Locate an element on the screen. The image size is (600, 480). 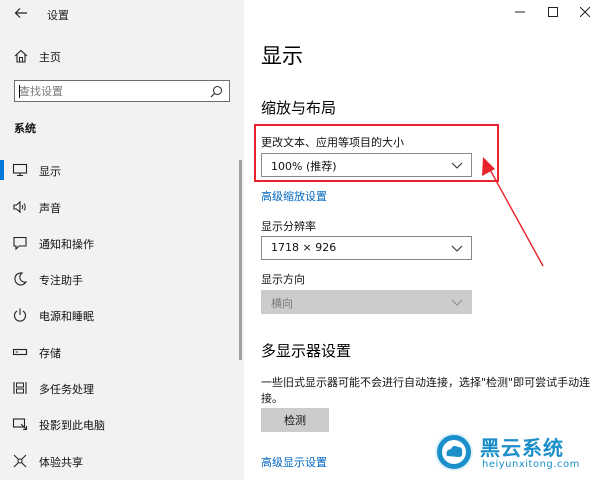
sidebar-item-display: 显示 is located at coordinates (122, 170).